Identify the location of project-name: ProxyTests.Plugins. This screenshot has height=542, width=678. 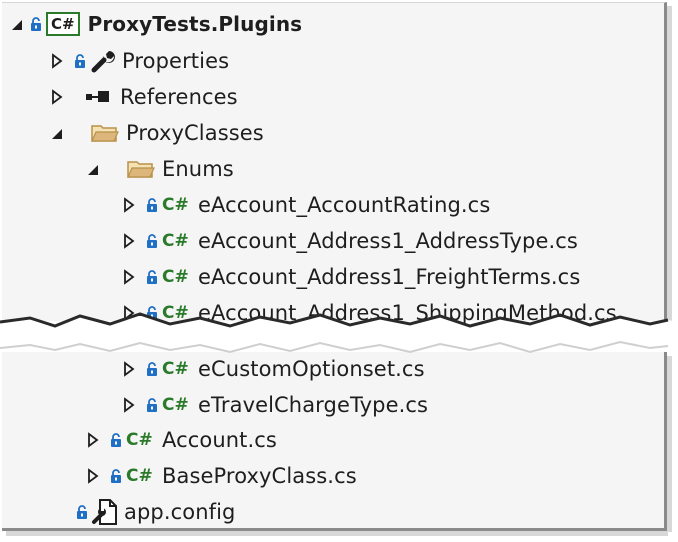
(195, 24).